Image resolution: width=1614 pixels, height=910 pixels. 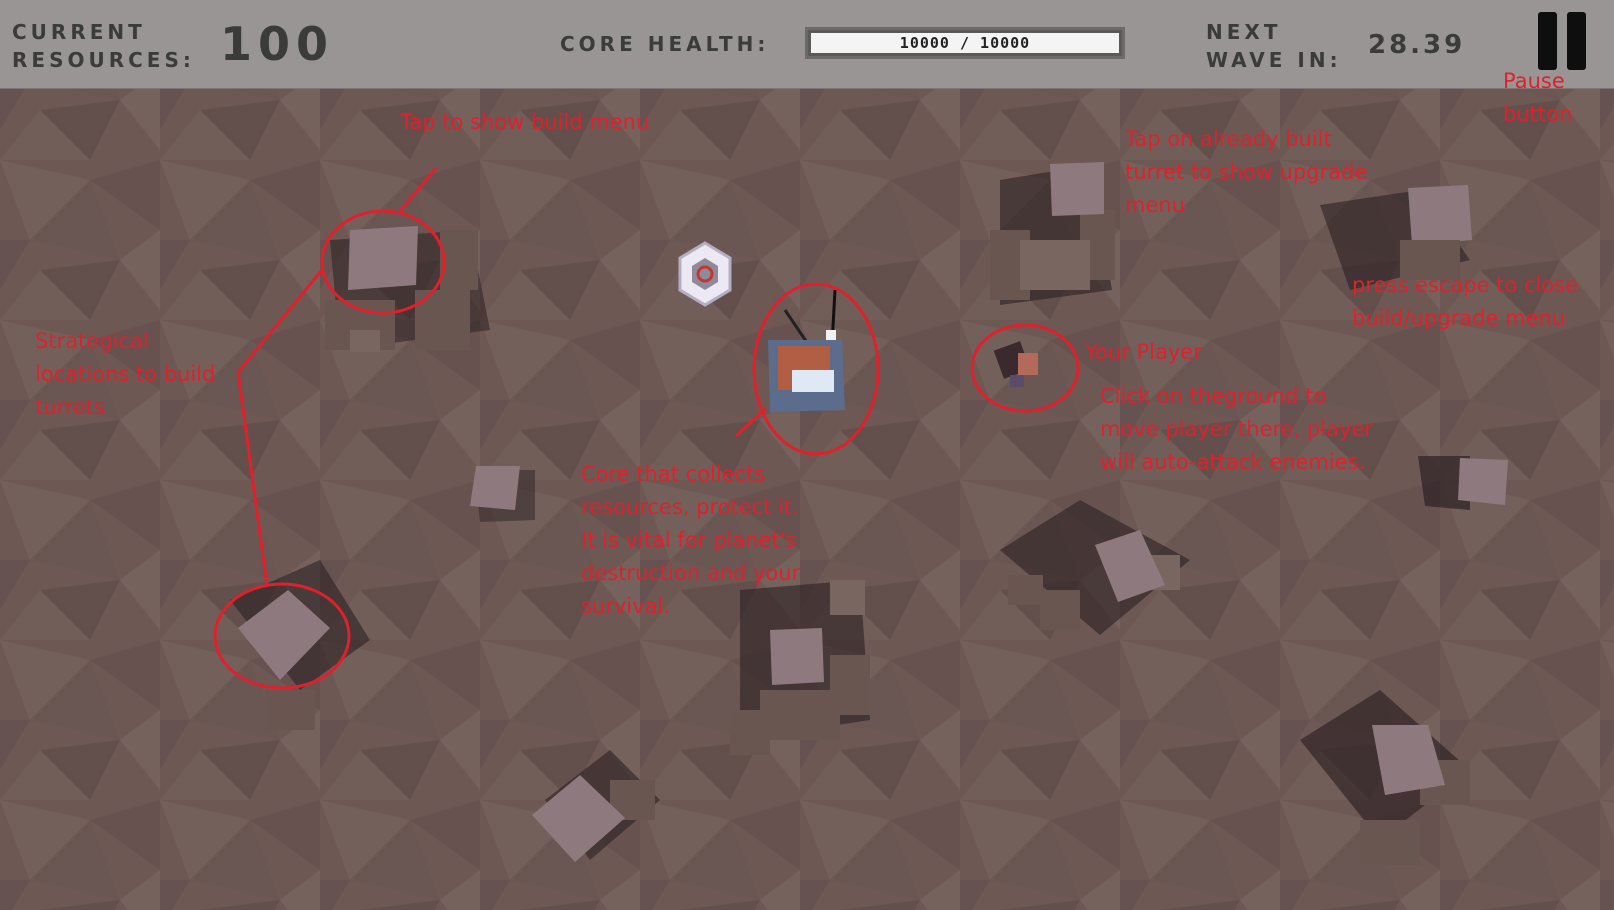 What do you see at coordinates (407, 289) in the screenshot?
I see `turret-build-spot` at bounding box center [407, 289].